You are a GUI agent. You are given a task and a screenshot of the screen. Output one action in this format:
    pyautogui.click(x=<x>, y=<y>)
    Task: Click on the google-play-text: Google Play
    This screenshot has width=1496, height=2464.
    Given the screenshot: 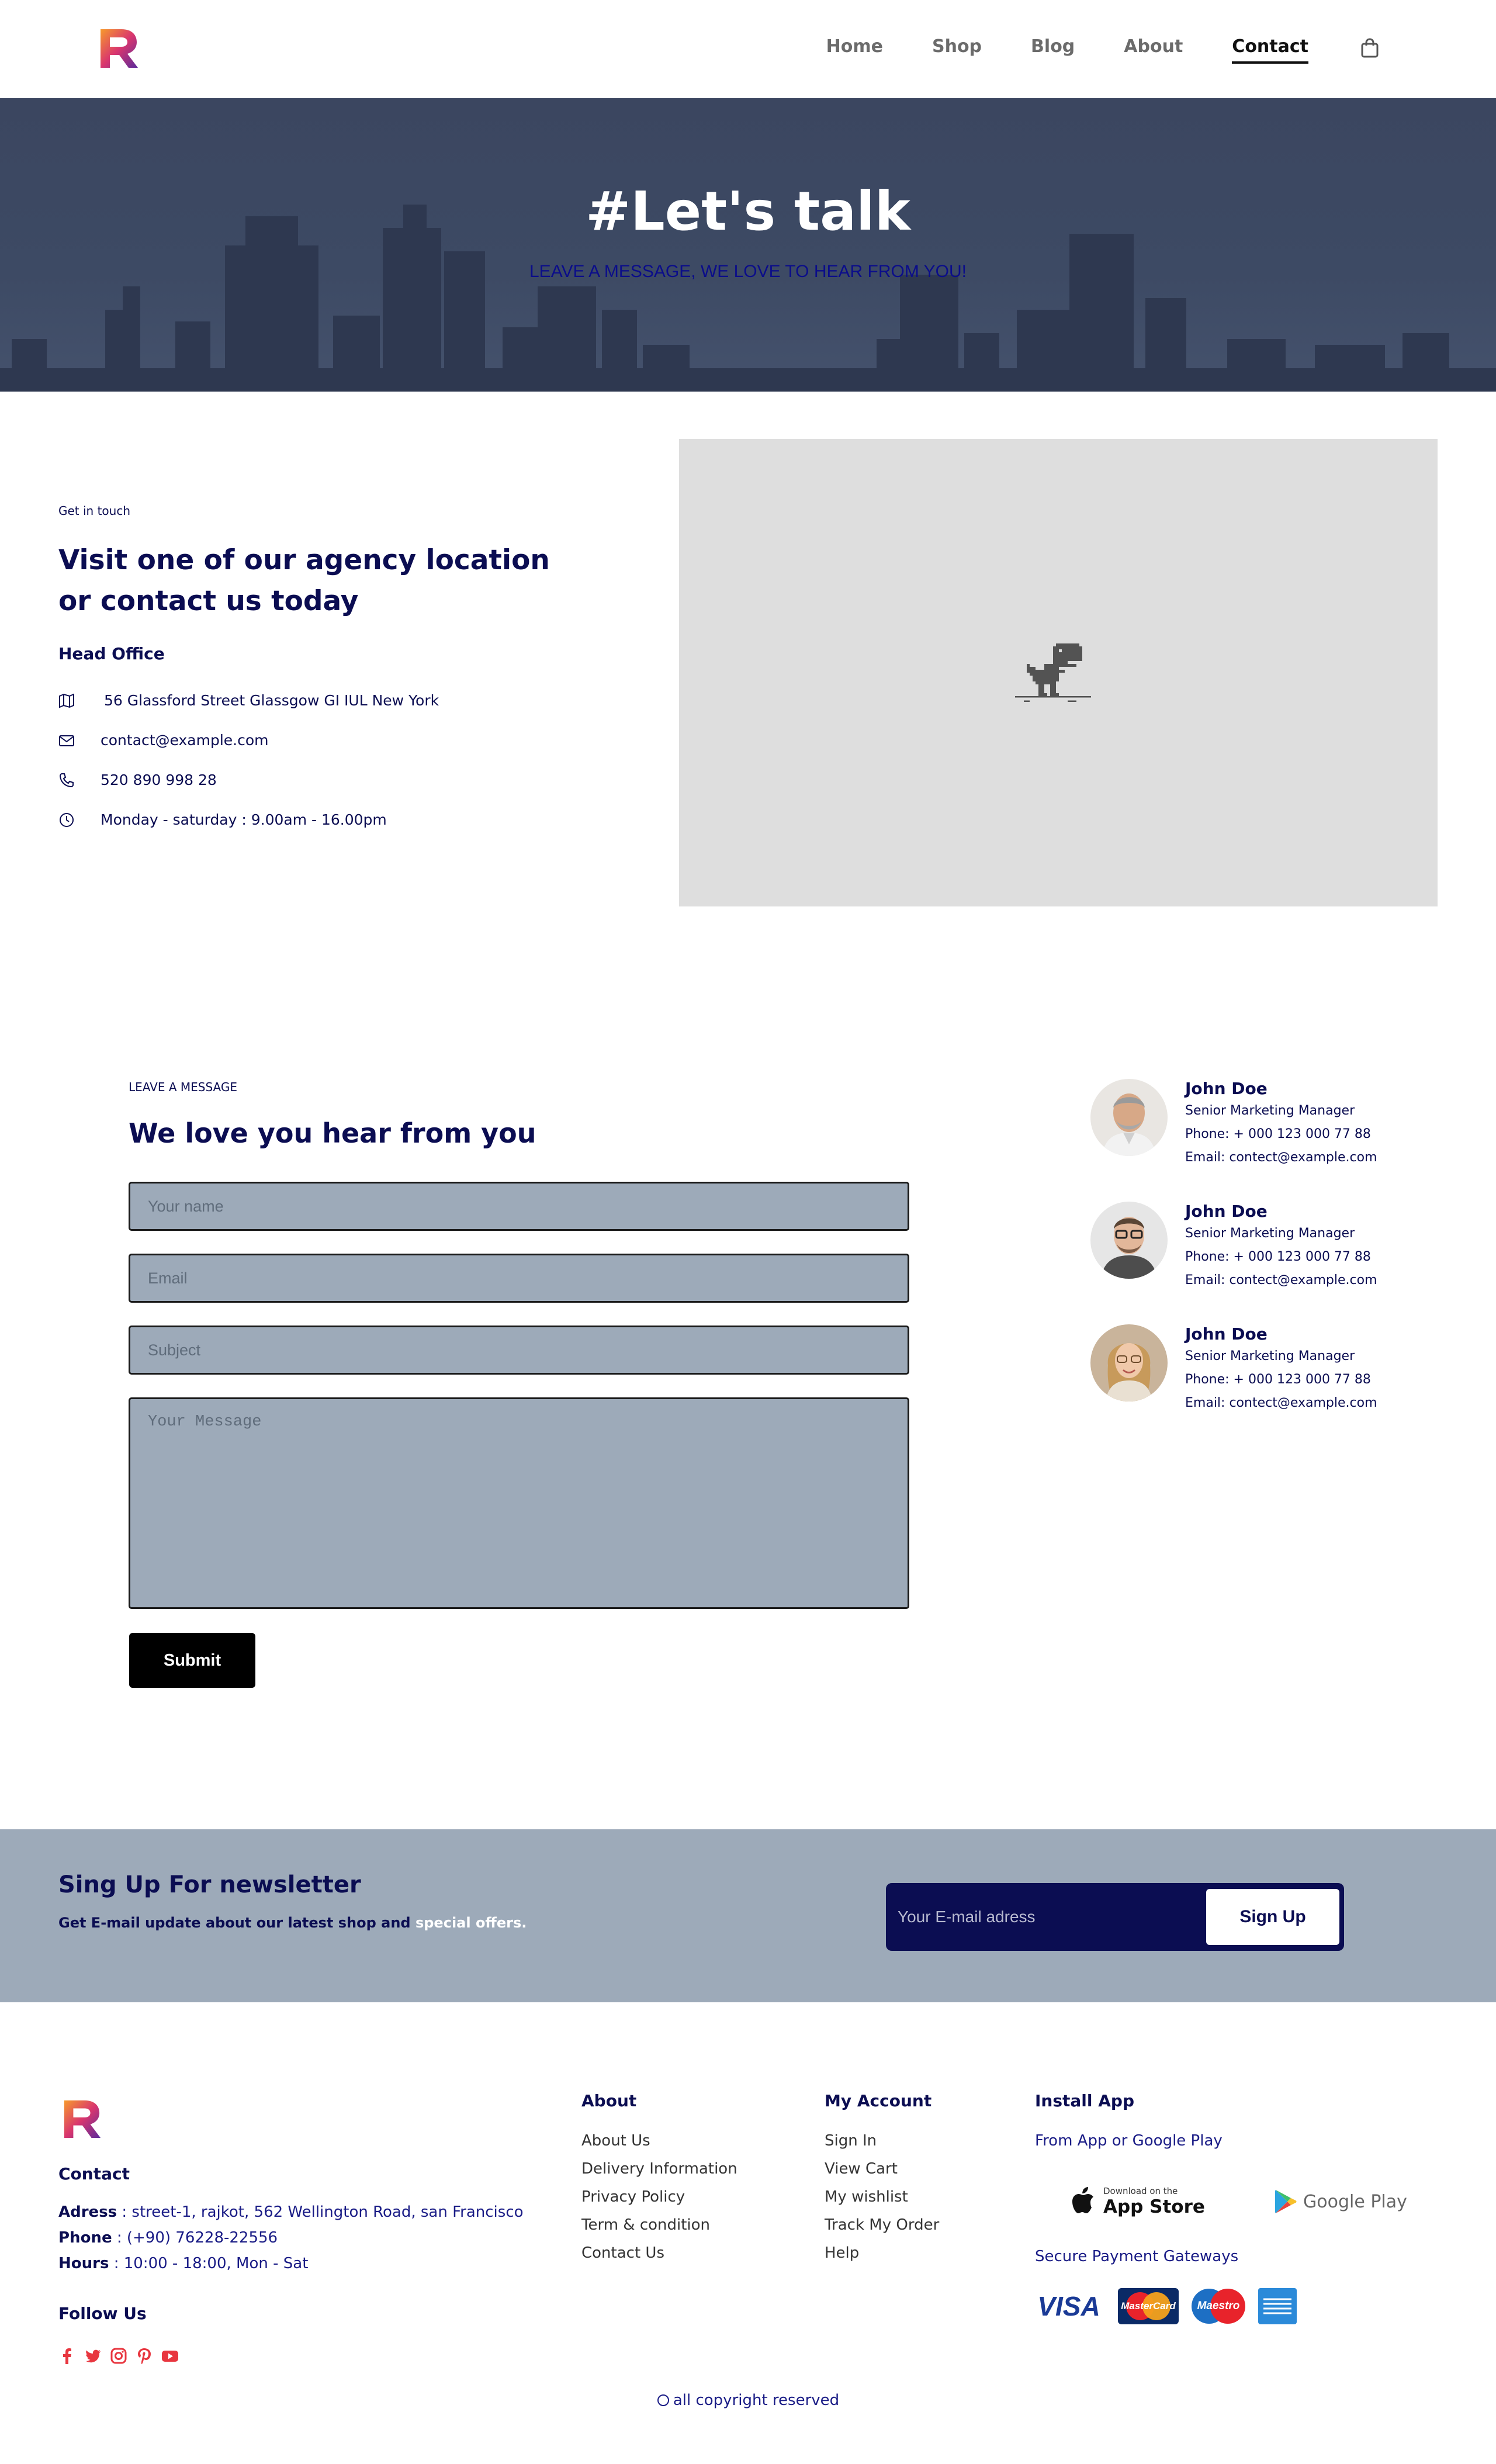 What is the action you would take?
    pyautogui.click(x=1355, y=2202)
    